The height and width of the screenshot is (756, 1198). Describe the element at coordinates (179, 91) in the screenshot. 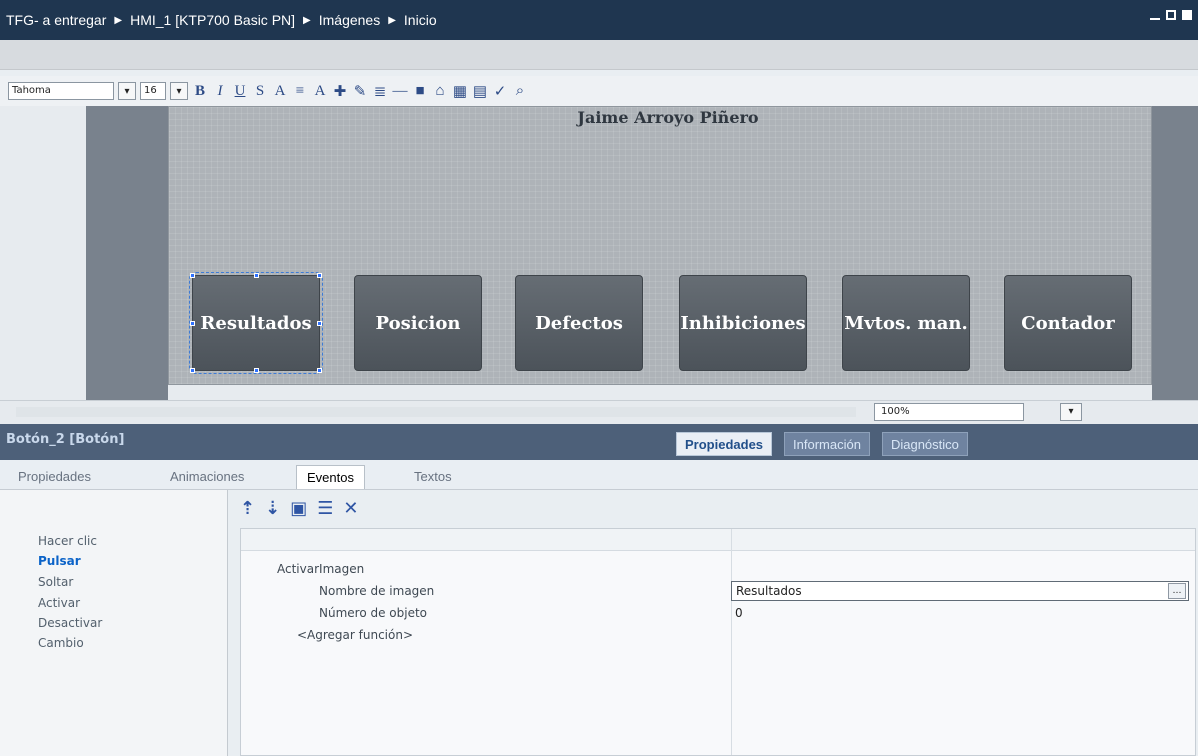

I see `font-size-dropdown-icon: ▾` at that location.